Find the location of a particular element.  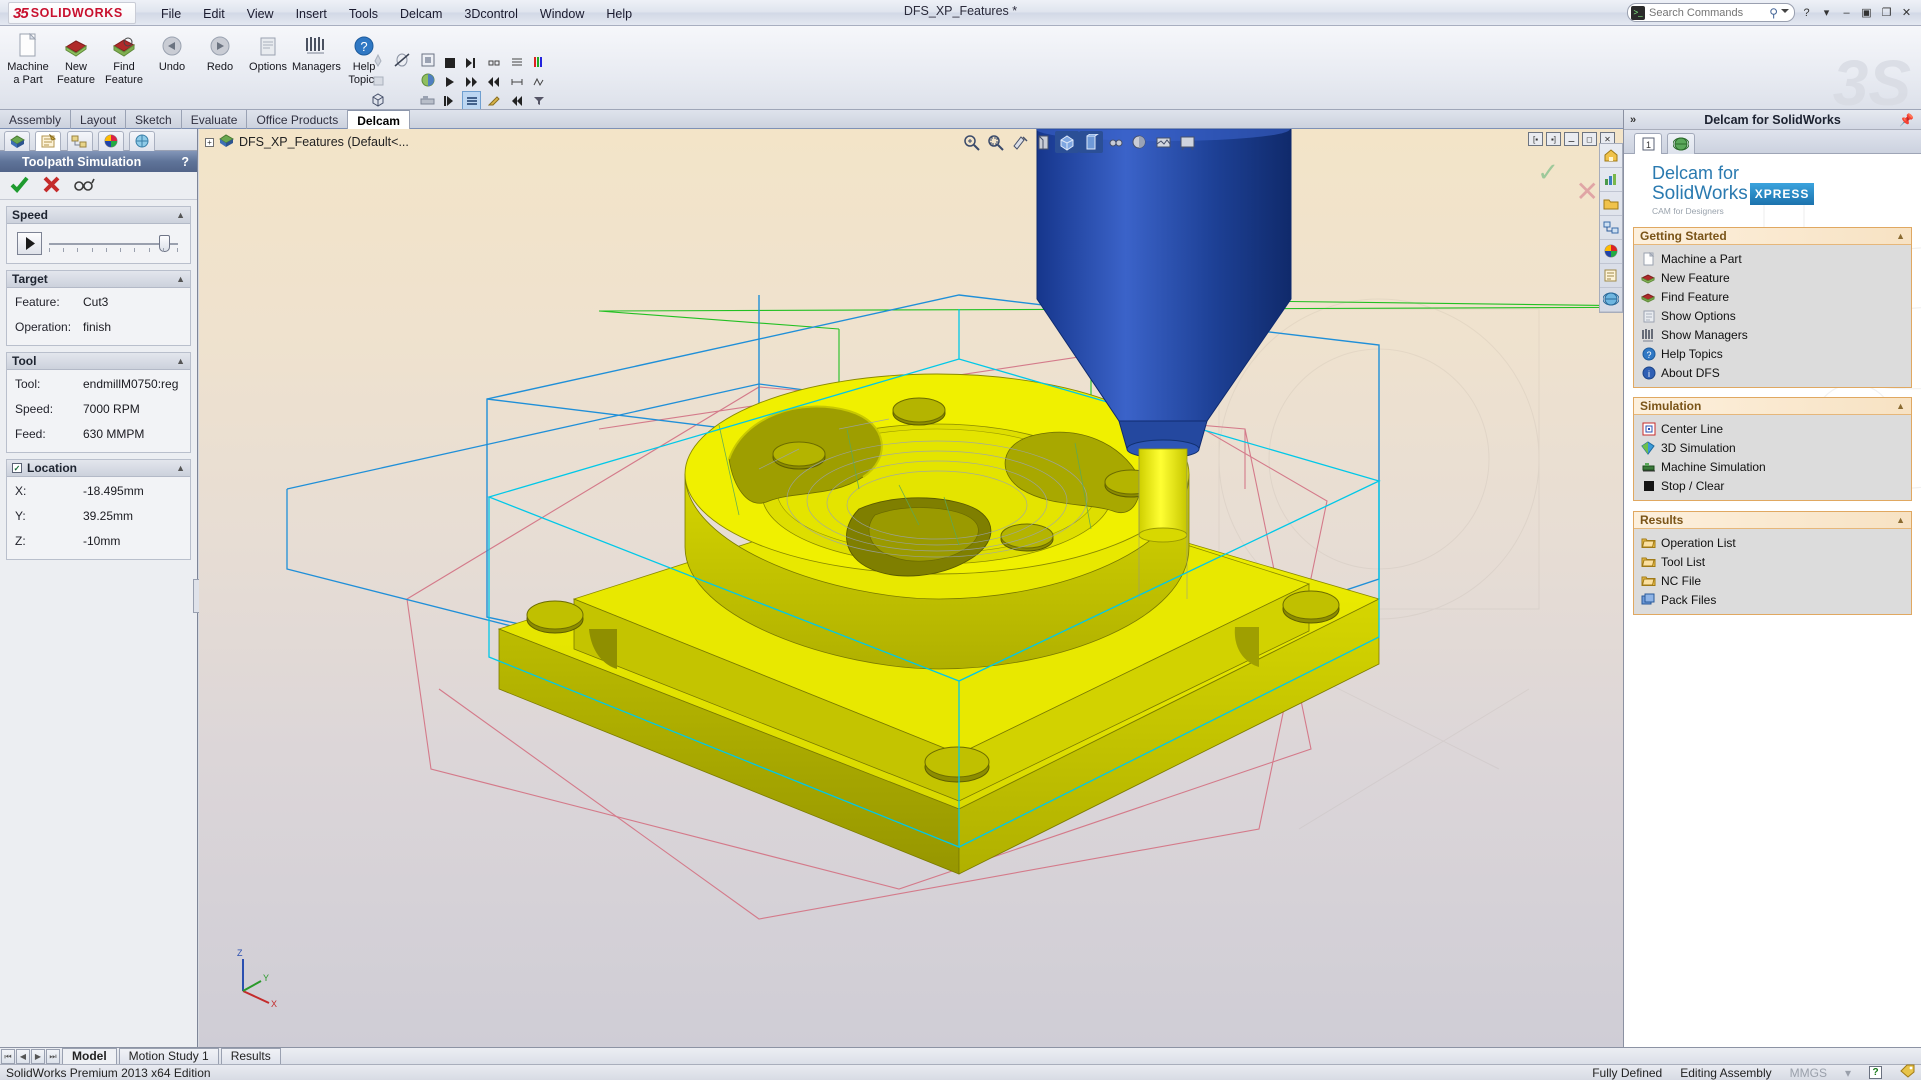

display-manager-tab is located at coordinates (111, 141).